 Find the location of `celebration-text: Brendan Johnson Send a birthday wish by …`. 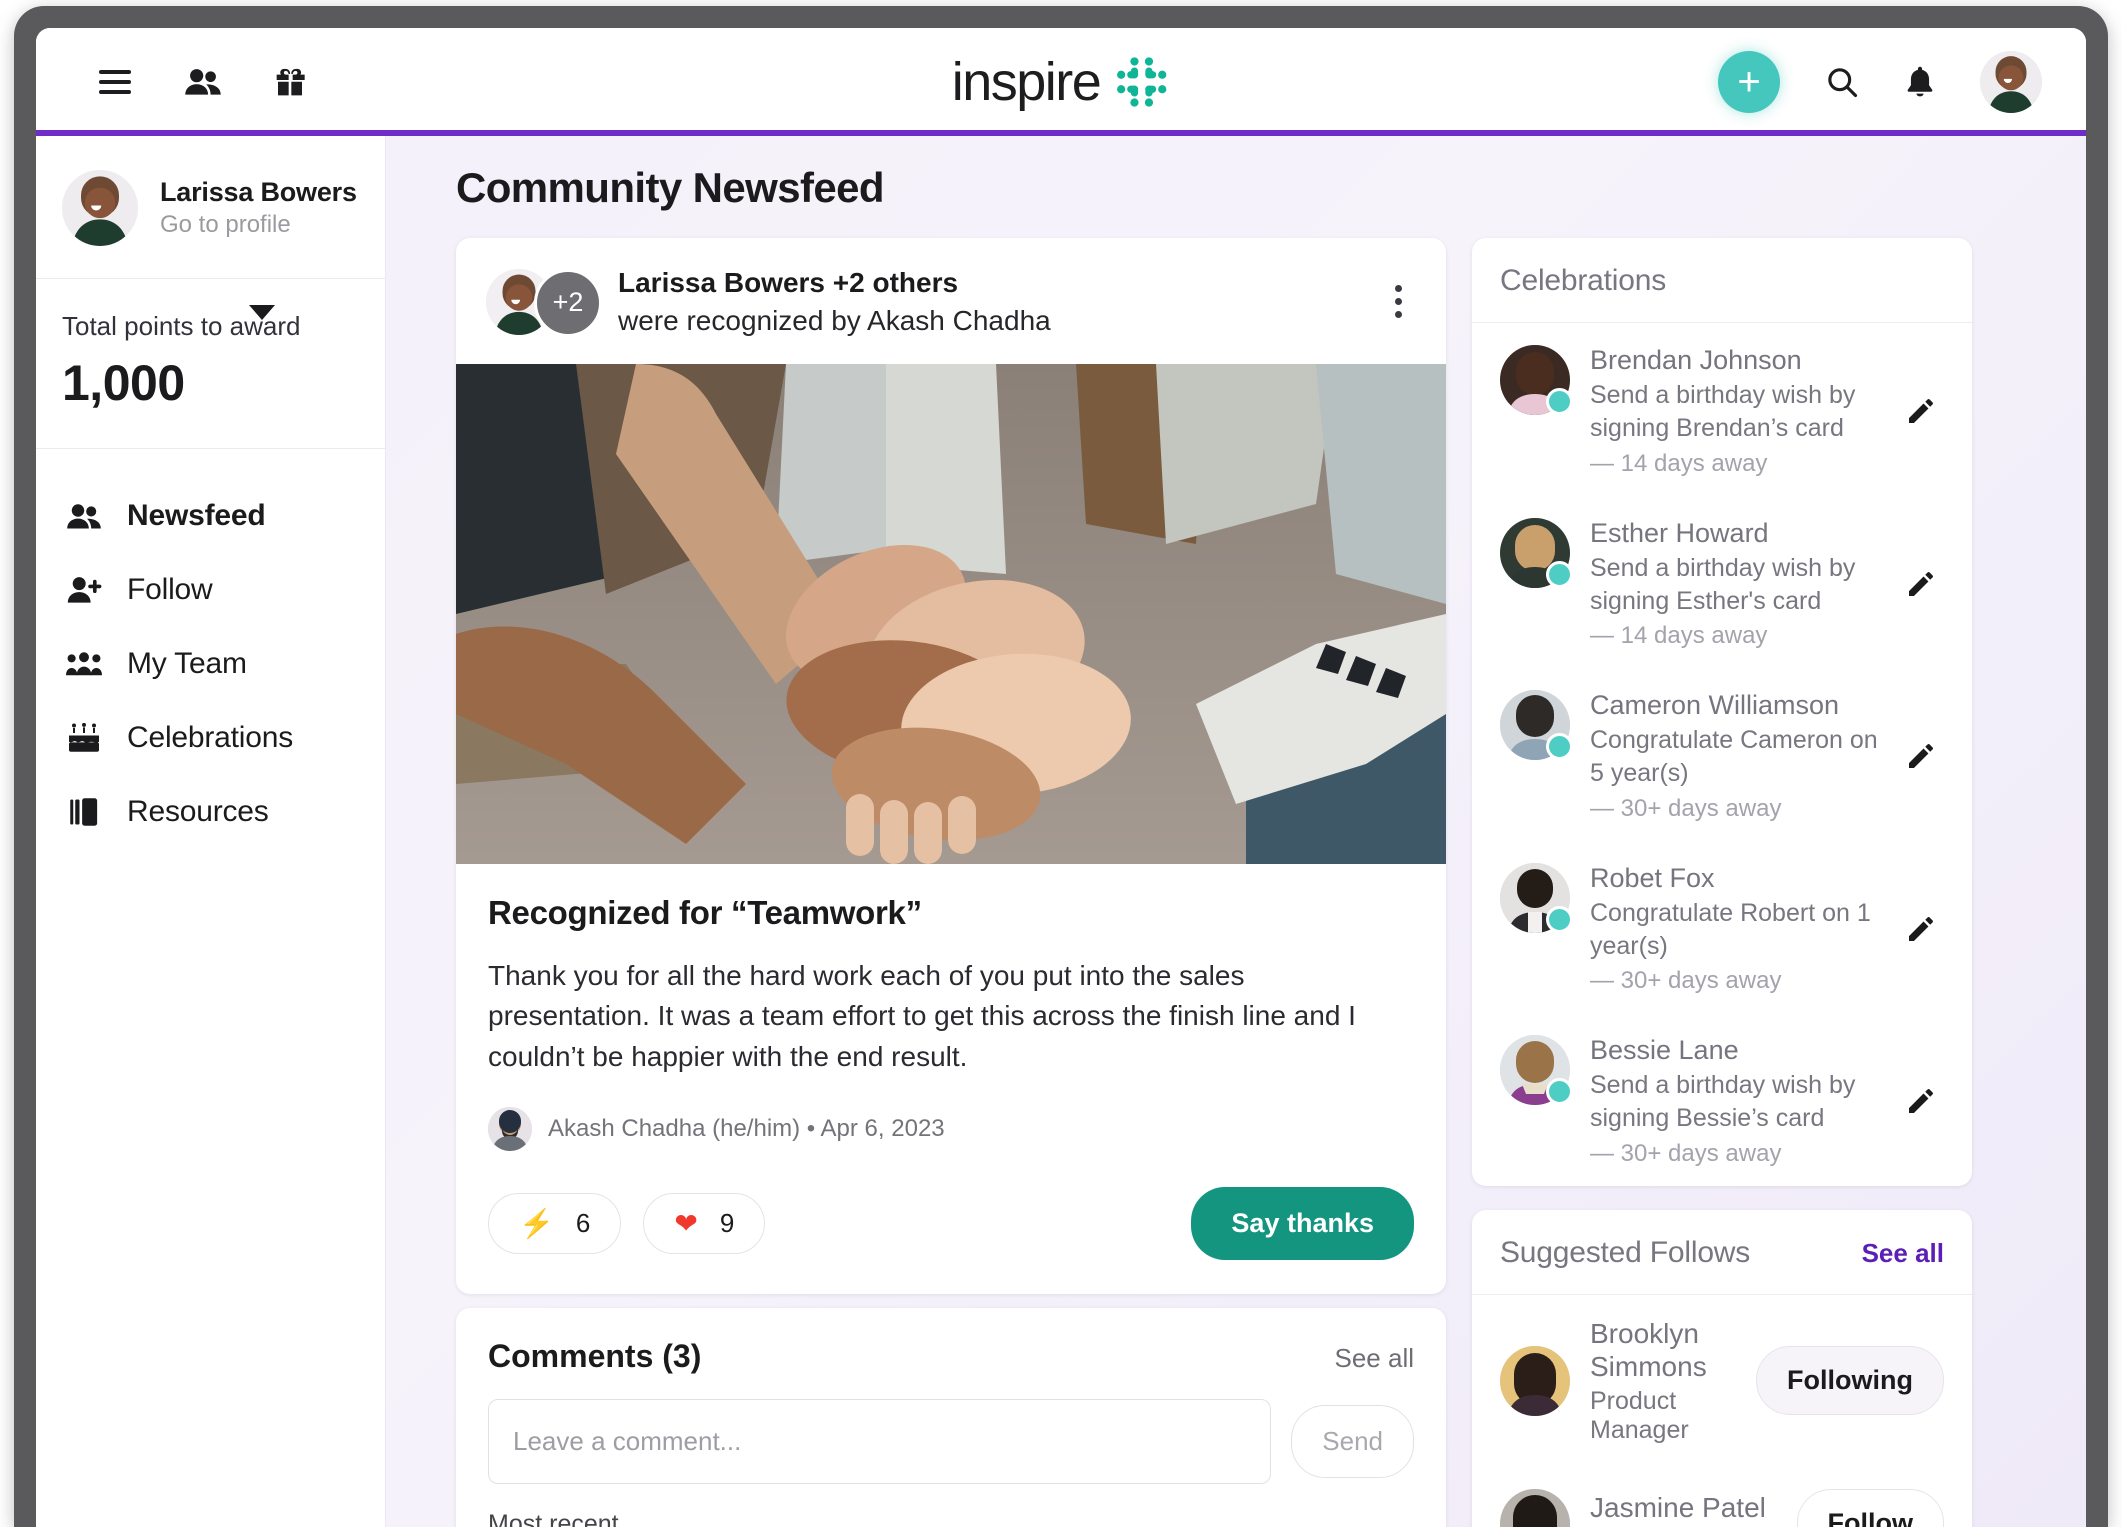

celebration-text: Brendan Johnson Send a birthday wish by … is located at coordinates (1734, 411).